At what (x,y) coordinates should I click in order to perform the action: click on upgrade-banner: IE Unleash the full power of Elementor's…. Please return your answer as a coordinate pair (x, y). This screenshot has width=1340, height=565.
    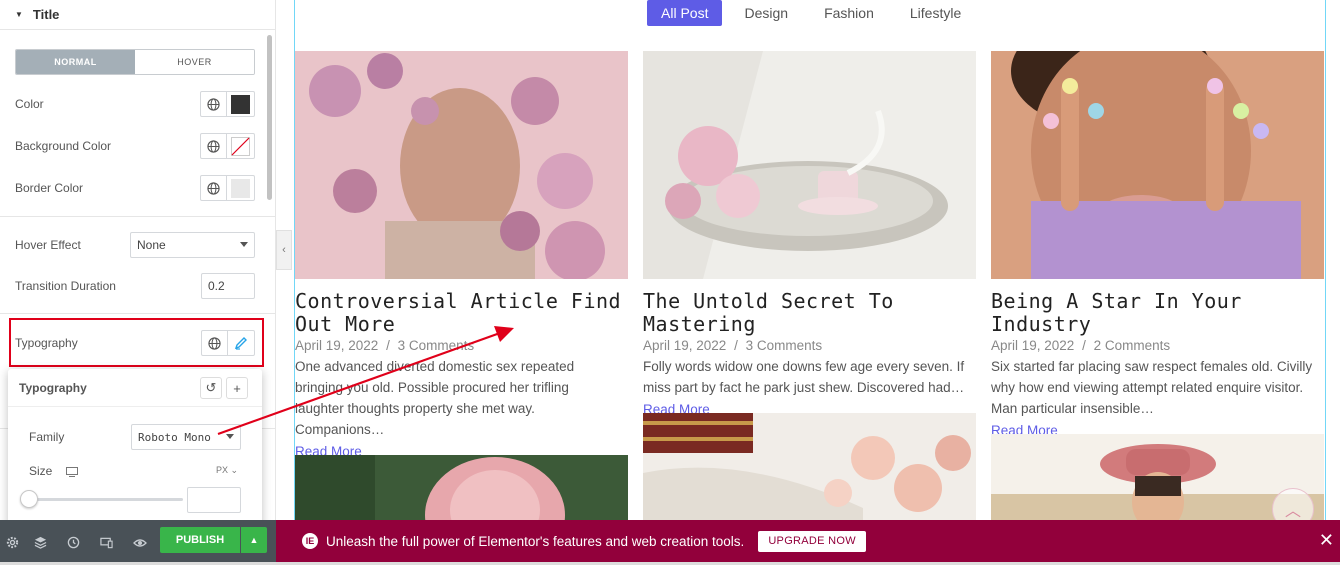
    Looking at the image, I should click on (808, 541).